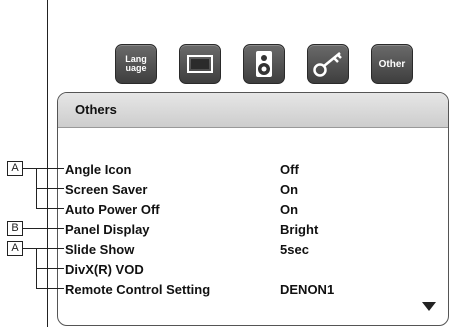 This screenshot has width=458, height=327. I want to click on annotation-label-b: B, so click(15, 228).